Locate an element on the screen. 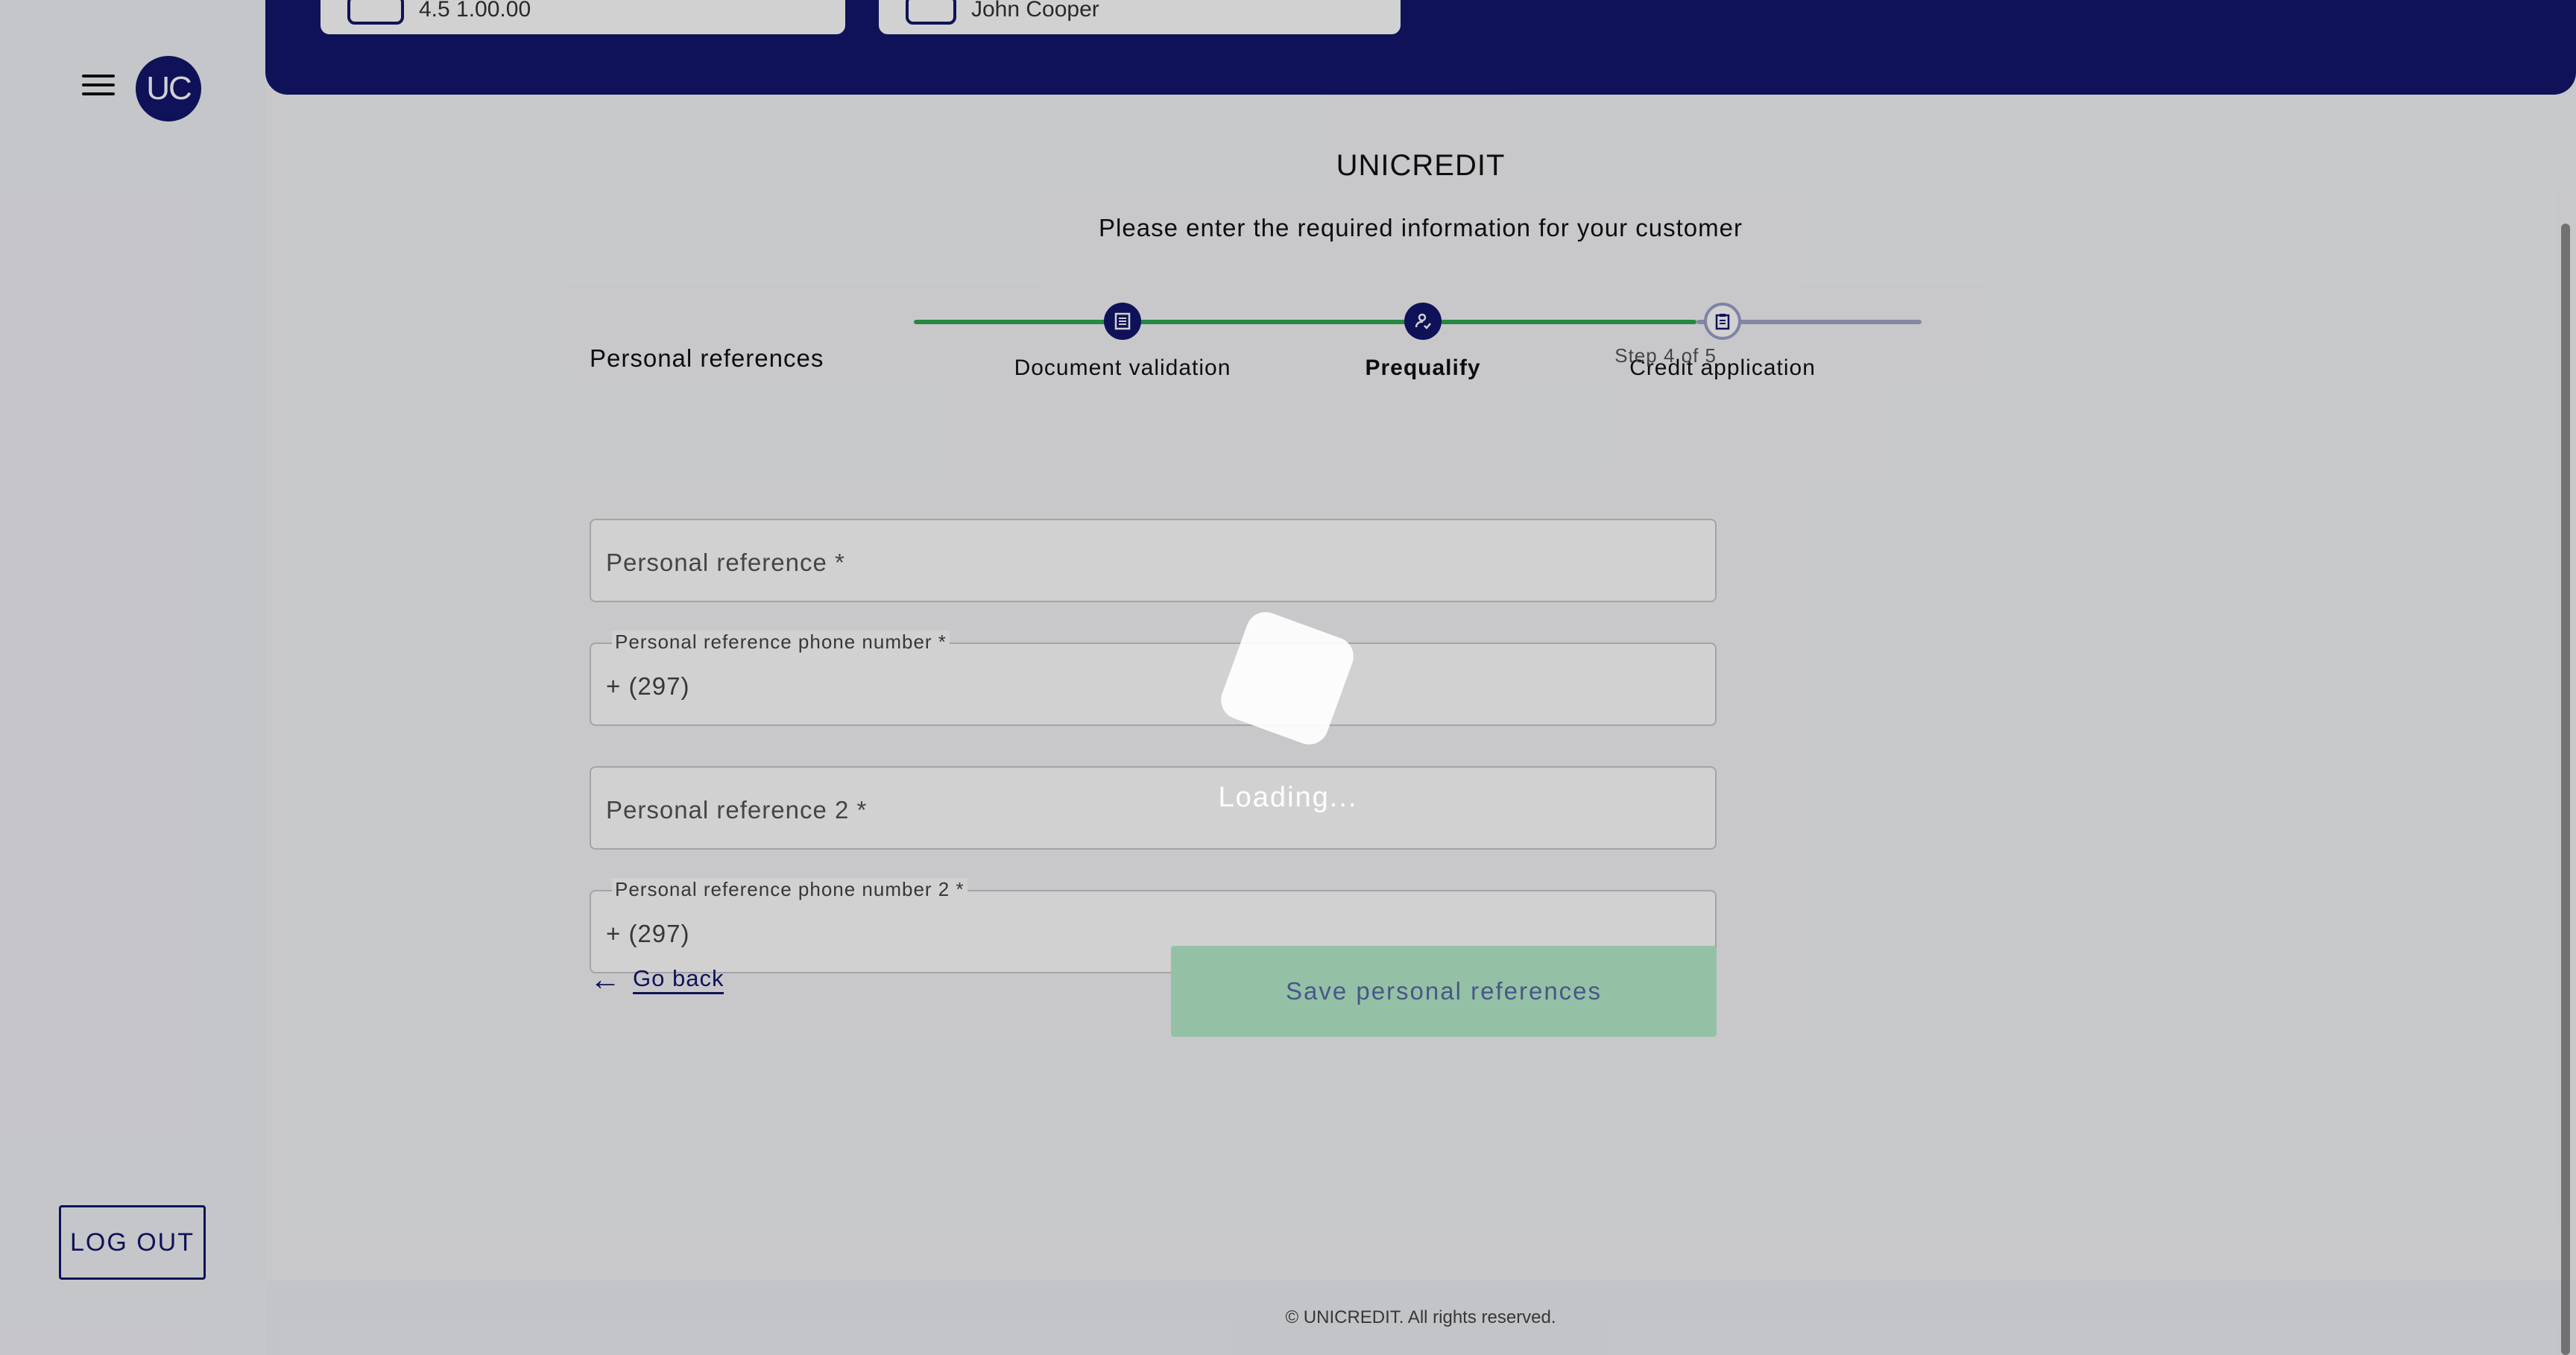  loading-spinner-icon is located at coordinates (1287, 678).